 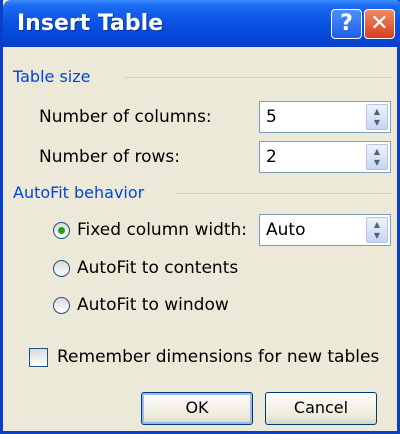 I want to click on columns-value: 5, so click(x=271, y=117).